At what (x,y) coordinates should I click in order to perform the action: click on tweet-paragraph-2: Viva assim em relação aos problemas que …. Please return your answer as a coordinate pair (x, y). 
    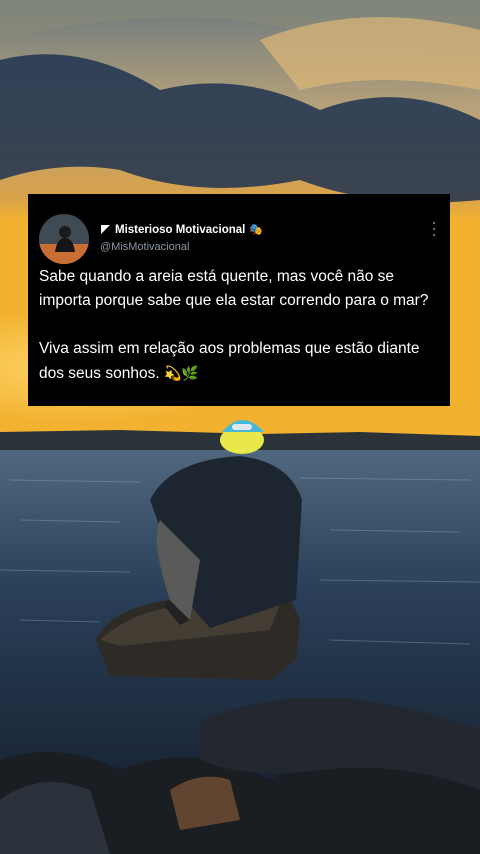
    Looking at the image, I should click on (229, 361).